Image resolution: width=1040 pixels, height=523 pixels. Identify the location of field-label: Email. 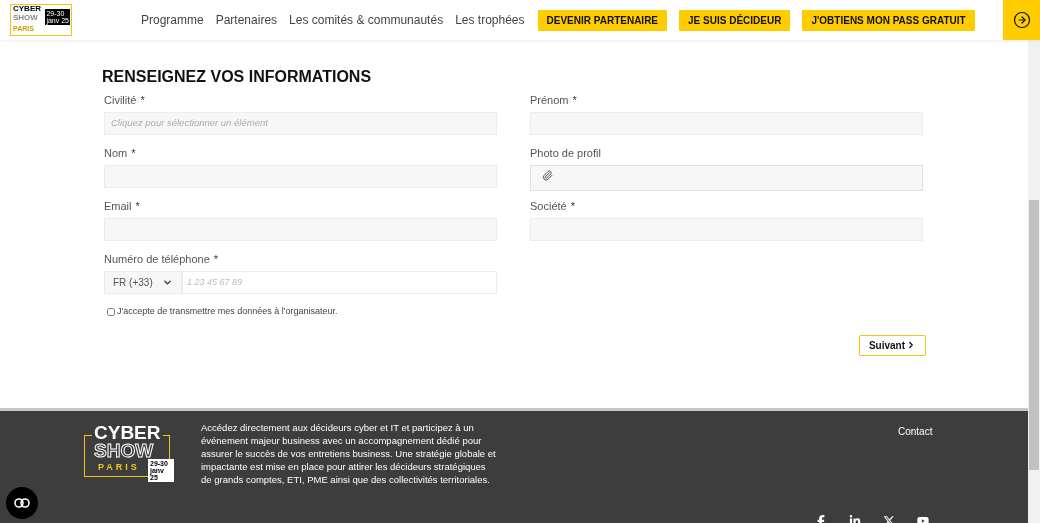
(118, 206).